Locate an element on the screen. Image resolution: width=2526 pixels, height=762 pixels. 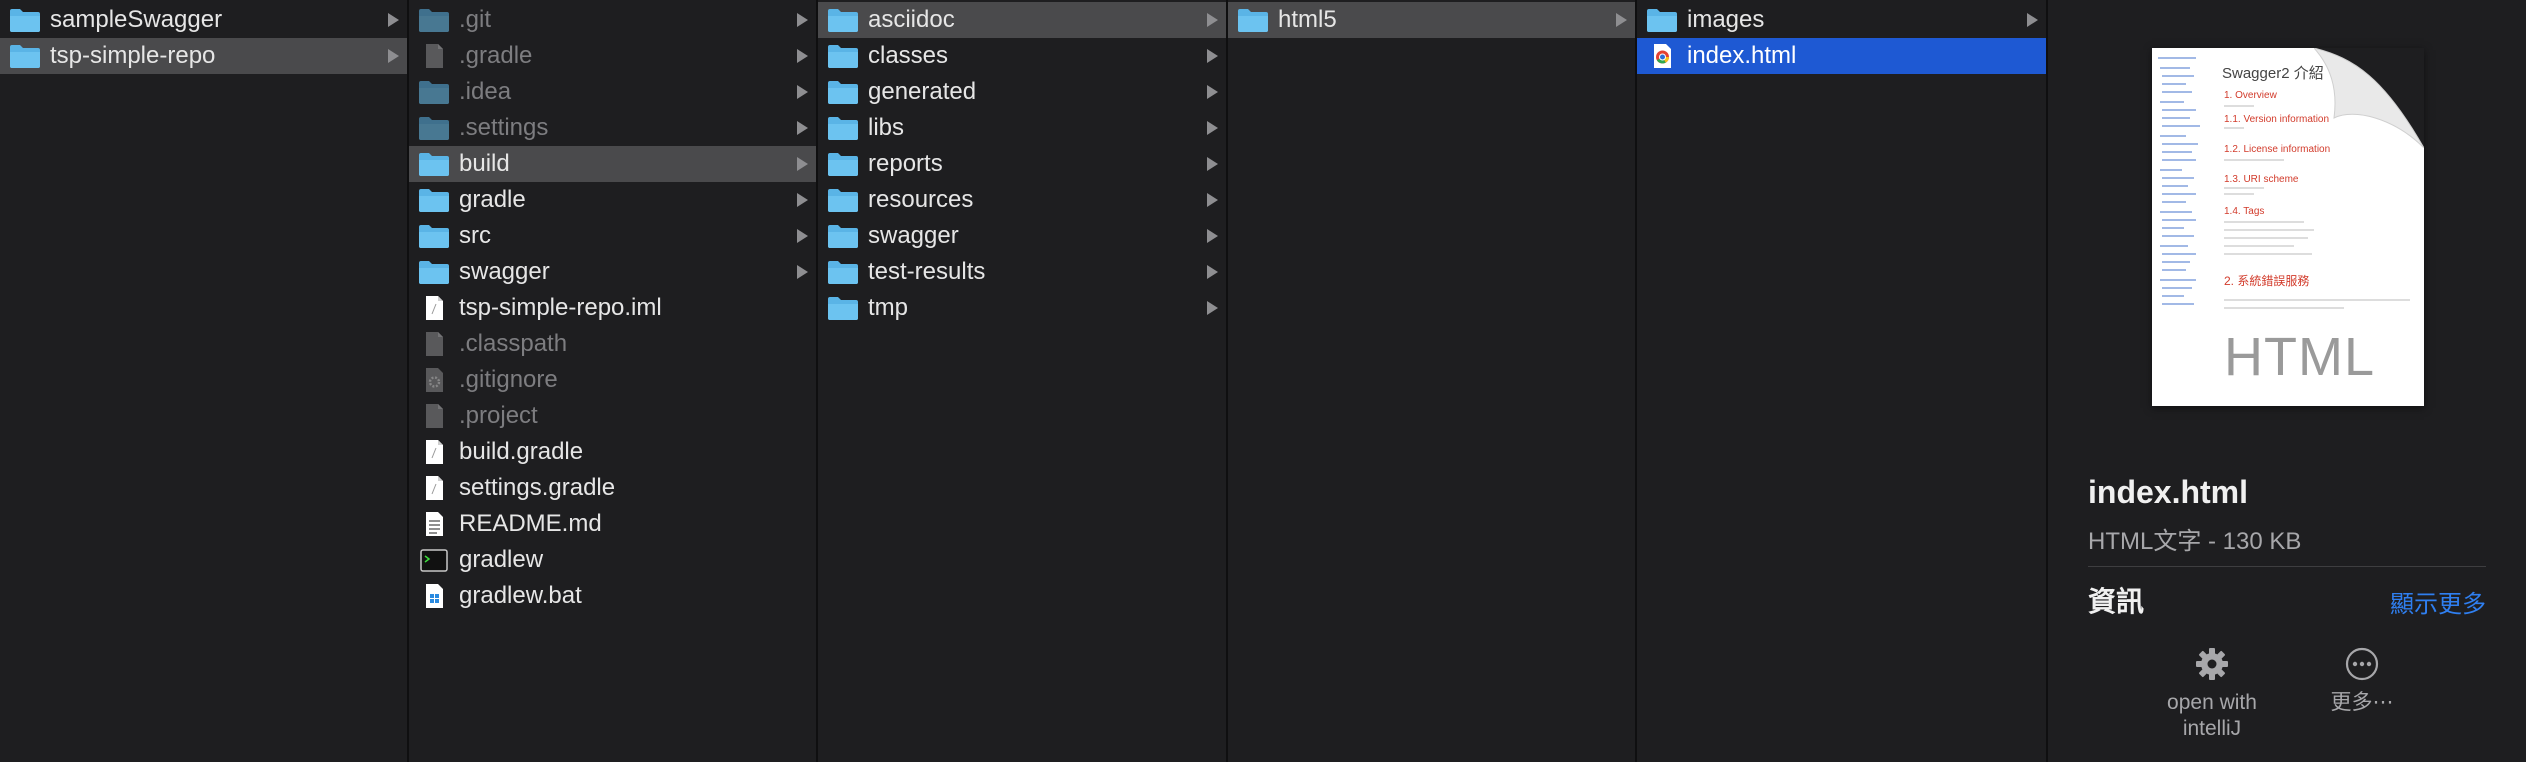
more-actions-button: 更多⋯ is located at coordinates (2362, 680).